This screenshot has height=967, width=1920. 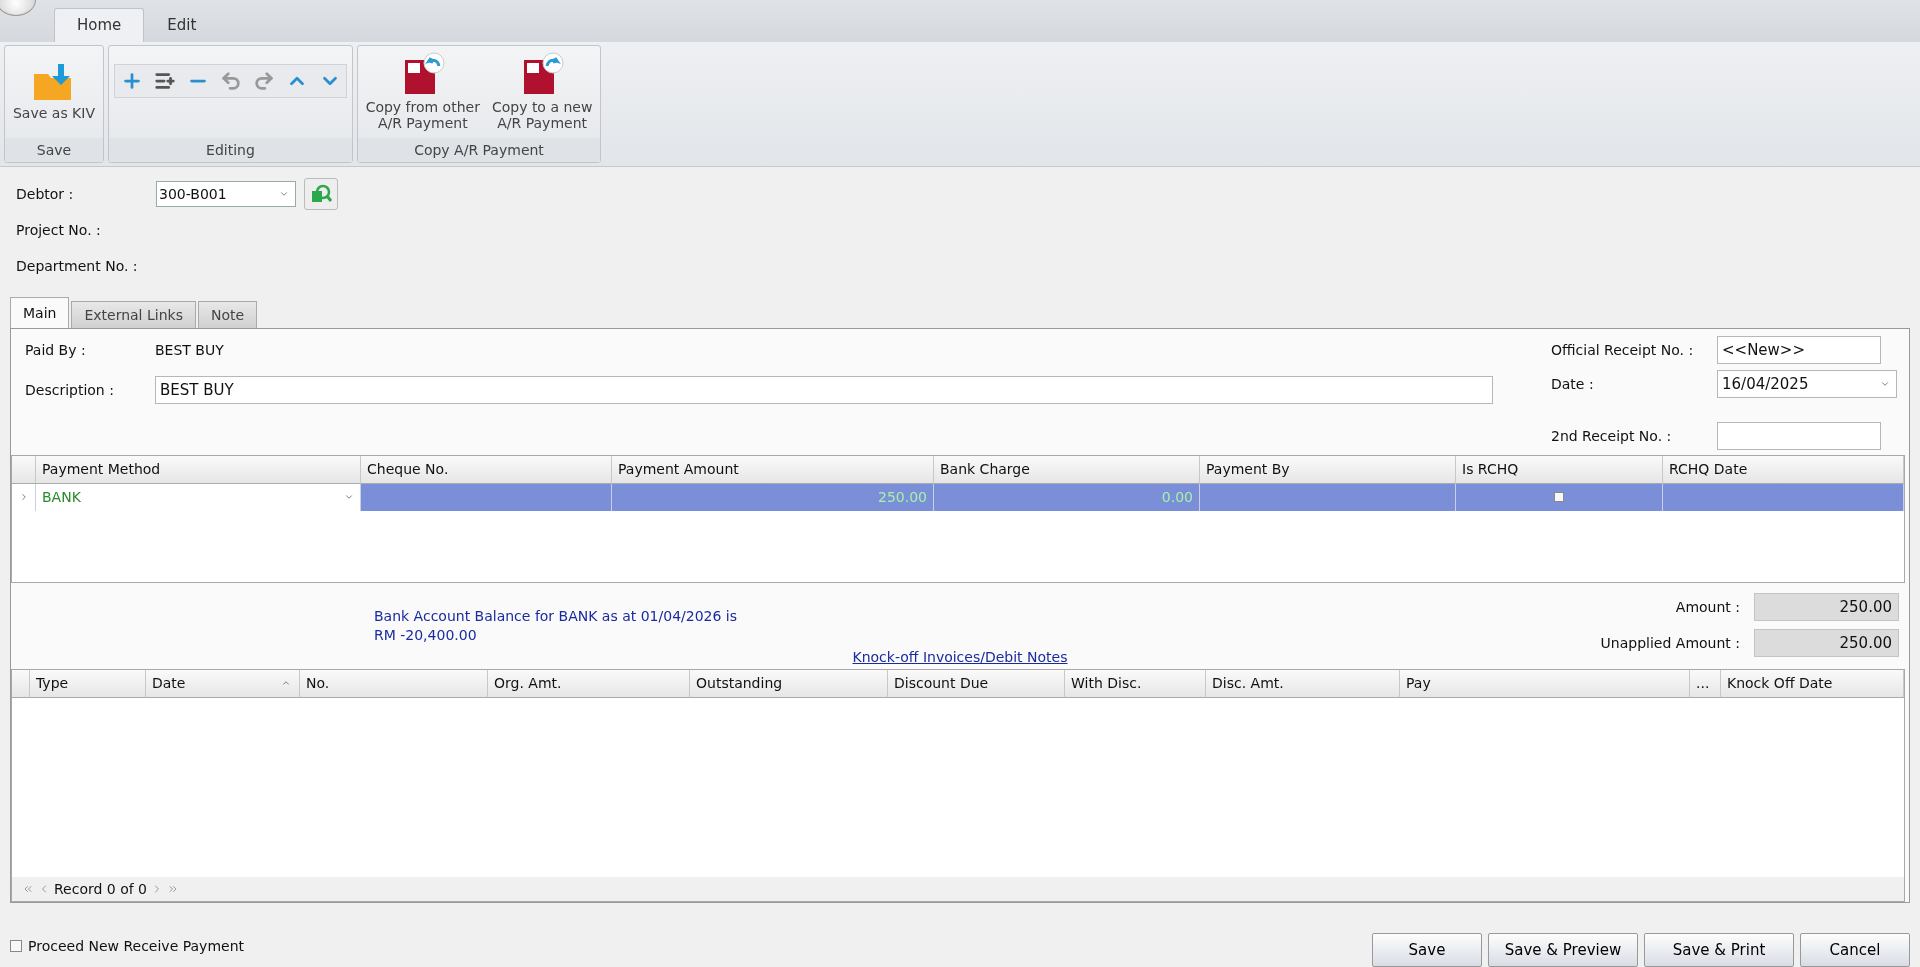 I want to click on column-header: With Disc., so click(x=1135, y=683).